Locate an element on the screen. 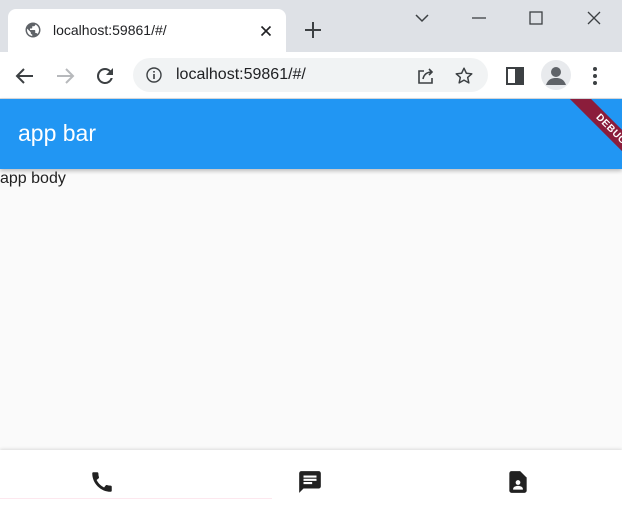  close-tab-icon is located at coordinates (266, 31).